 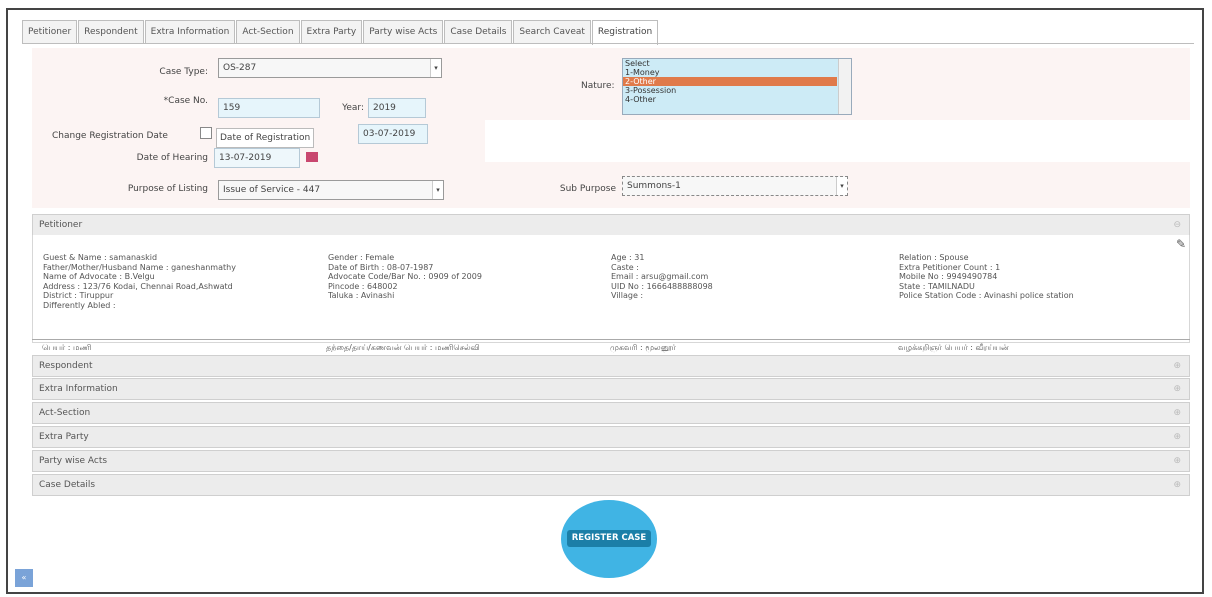 What do you see at coordinates (312, 157) in the screenshot?
I see `calendar-icon` at bounding box center [312, 157].